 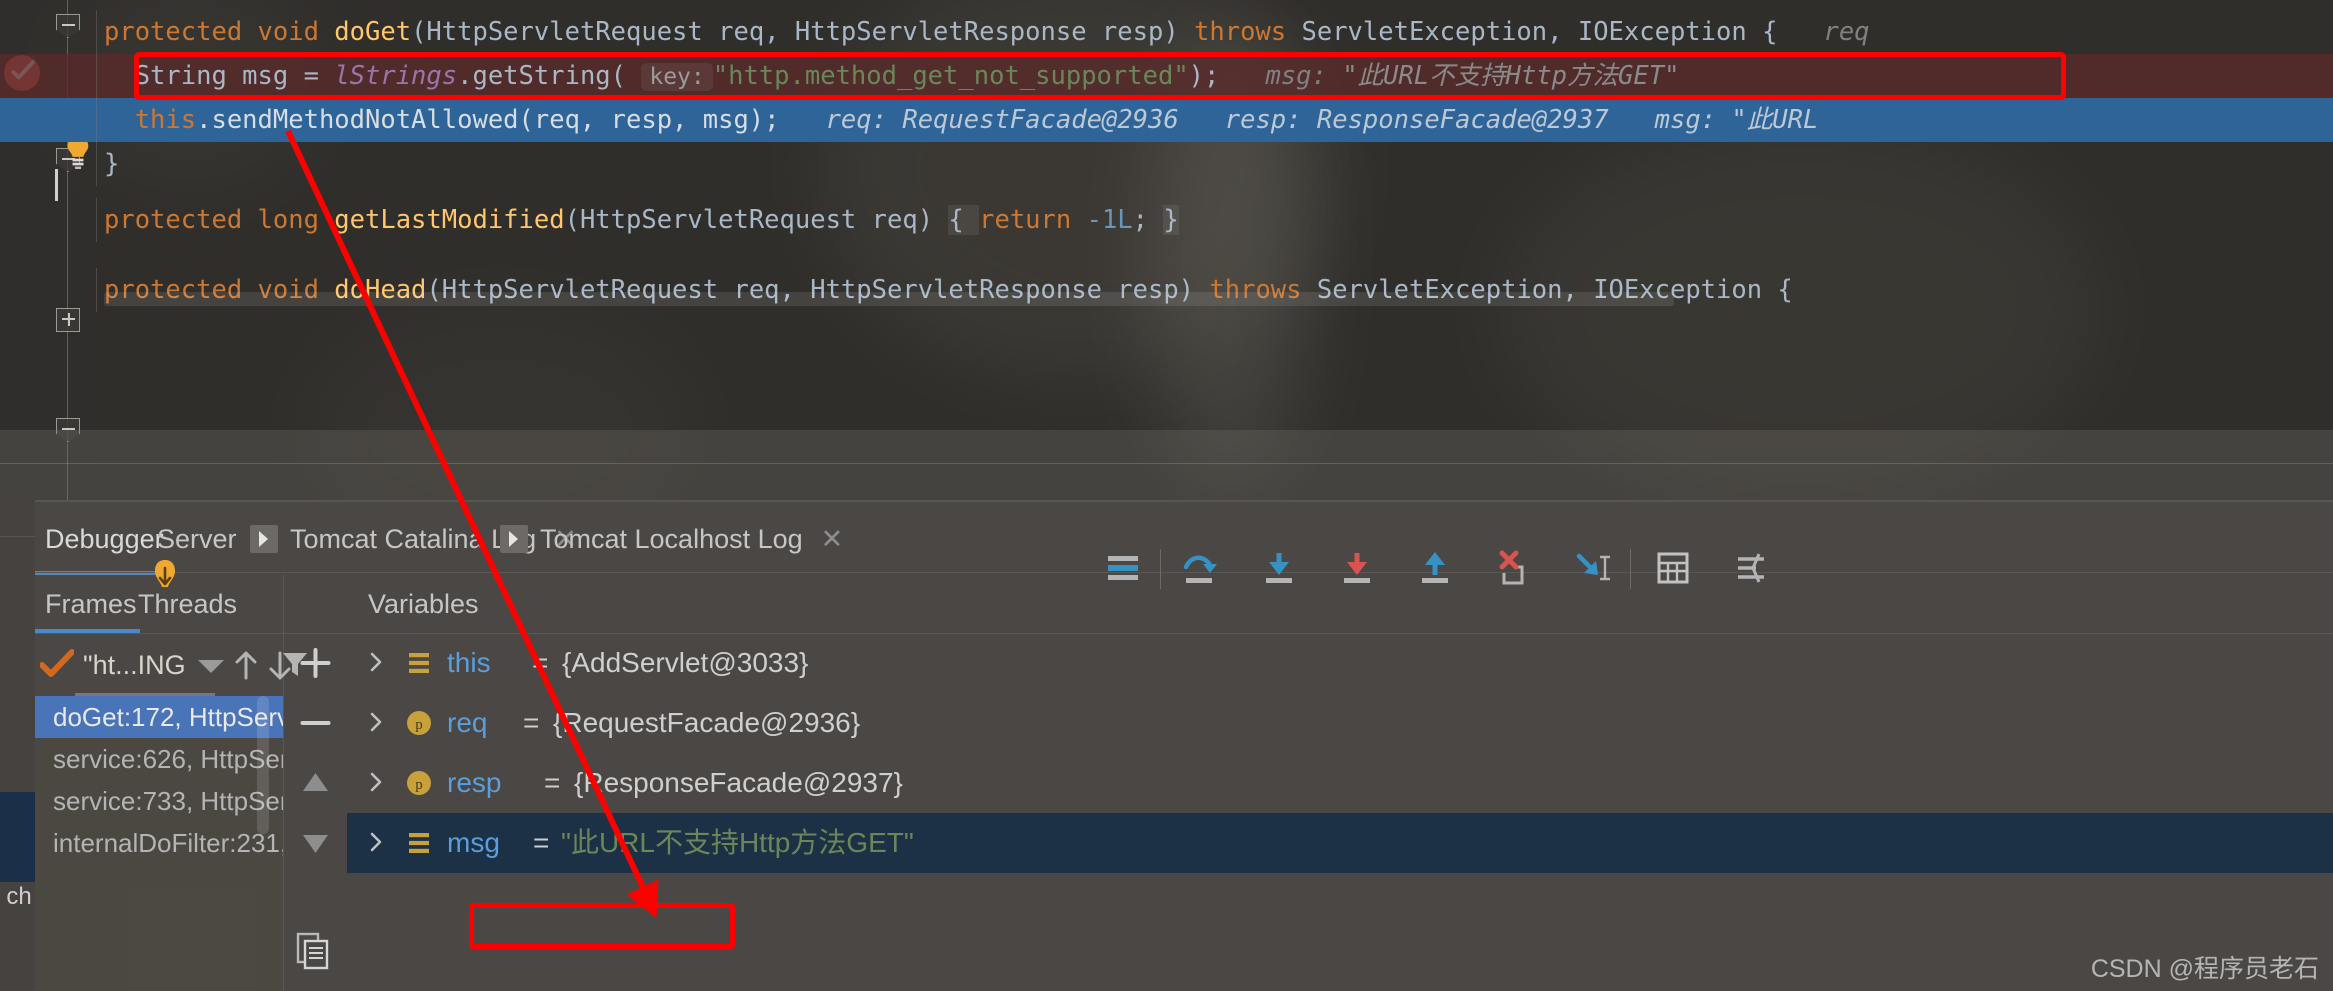 What do you see at coordinates (168, 843) in the screenshot?
I see `frame-label: internalDoFilter:231, Applicatio` at bounding box center [168, 843].